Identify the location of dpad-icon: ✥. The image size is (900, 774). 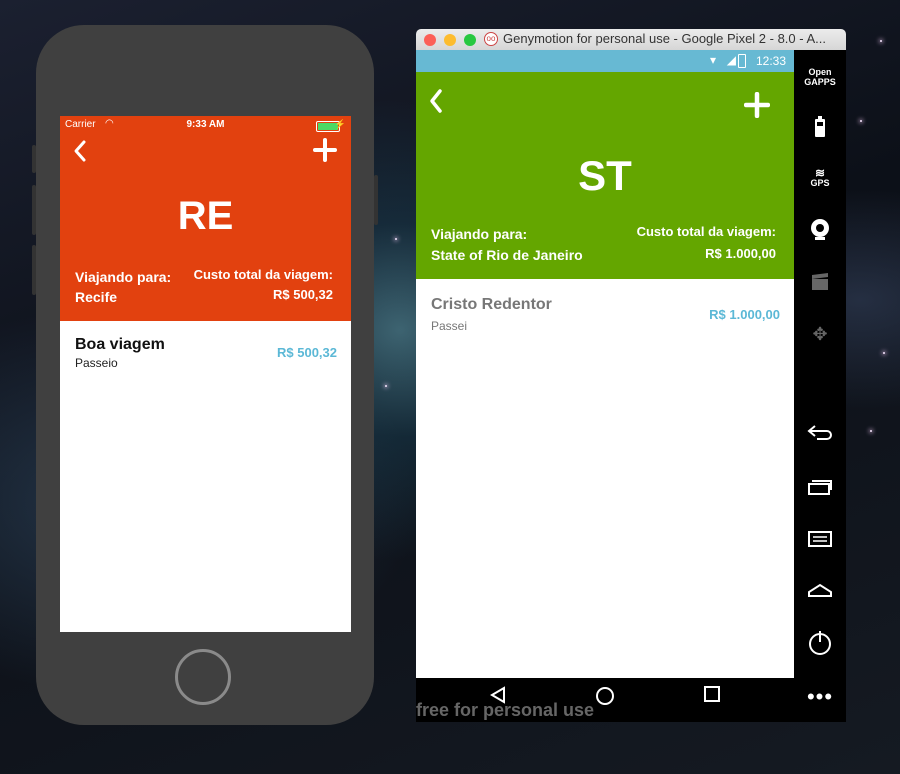
(820, 334).